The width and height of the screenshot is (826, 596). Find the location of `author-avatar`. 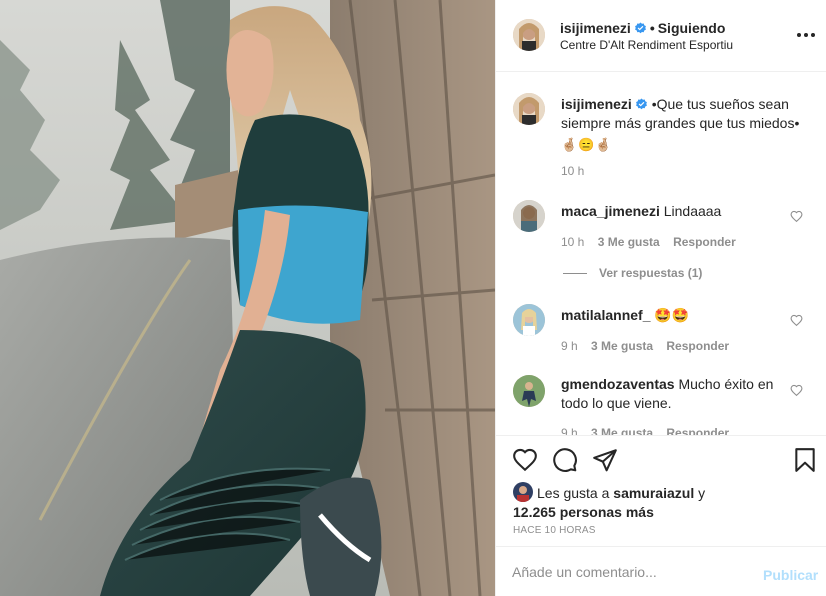

author-avatar is located at coordinates (529, 35).